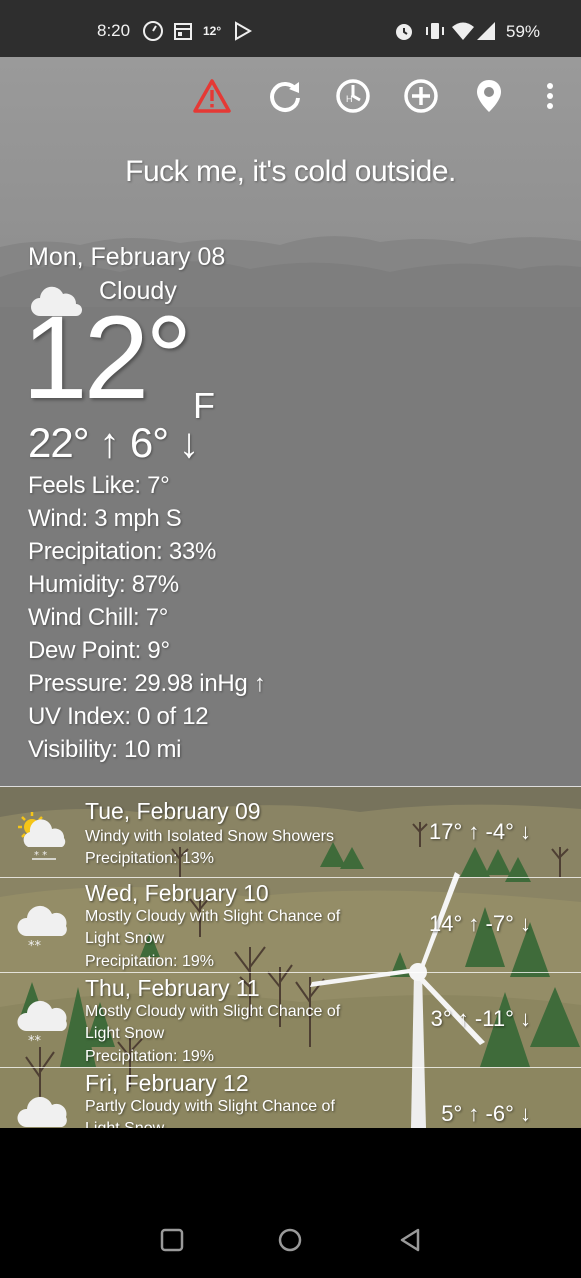  I want to click on refresh-icon, so click(285, 96).